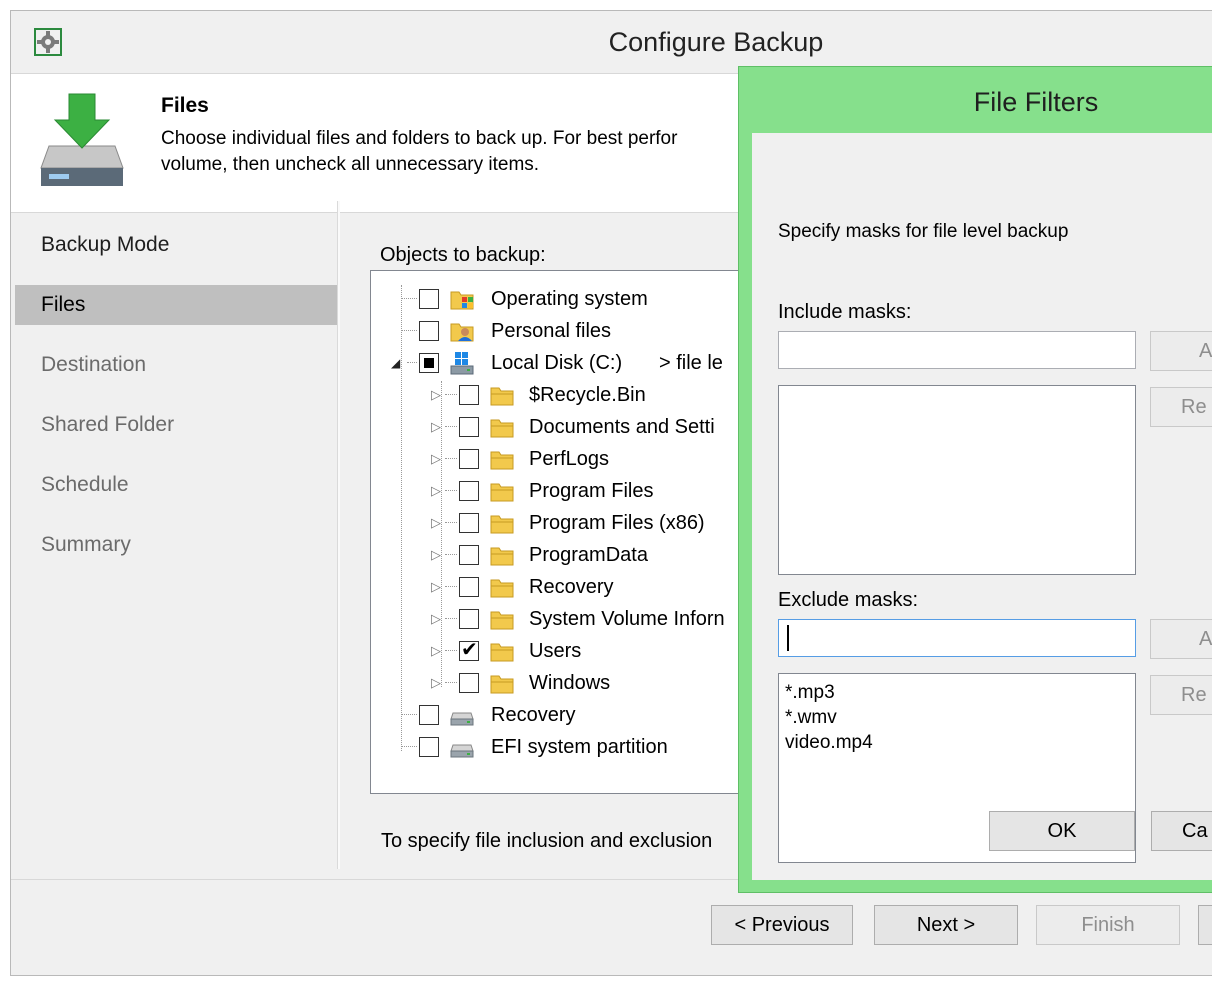 This screenshot has height=981, width=1212. What do you see at coordinates (176, 425) in the screenshot?
I see `step-shared-folder: Shared Folder` at bounding box center [176, 425].